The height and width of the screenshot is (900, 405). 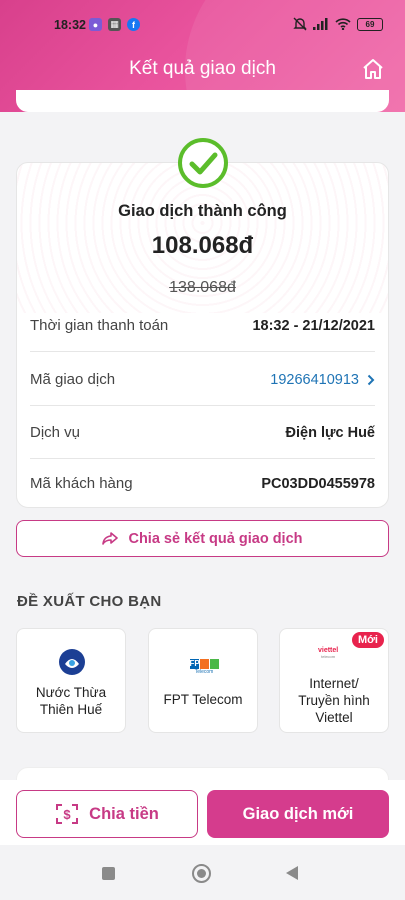 What do you see at coordinates (70, 25) in the screenshot?
I see `status-time: 18:32` at bounding box center [70, 25].